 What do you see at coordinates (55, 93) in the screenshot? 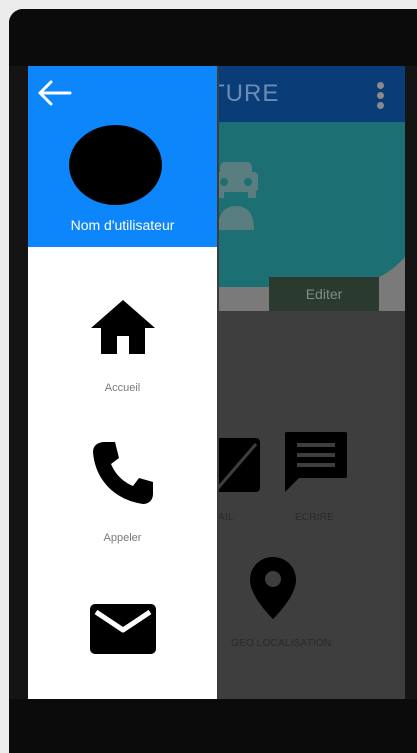
I see `back-arrow-icon` at bounding box center [55, 93].